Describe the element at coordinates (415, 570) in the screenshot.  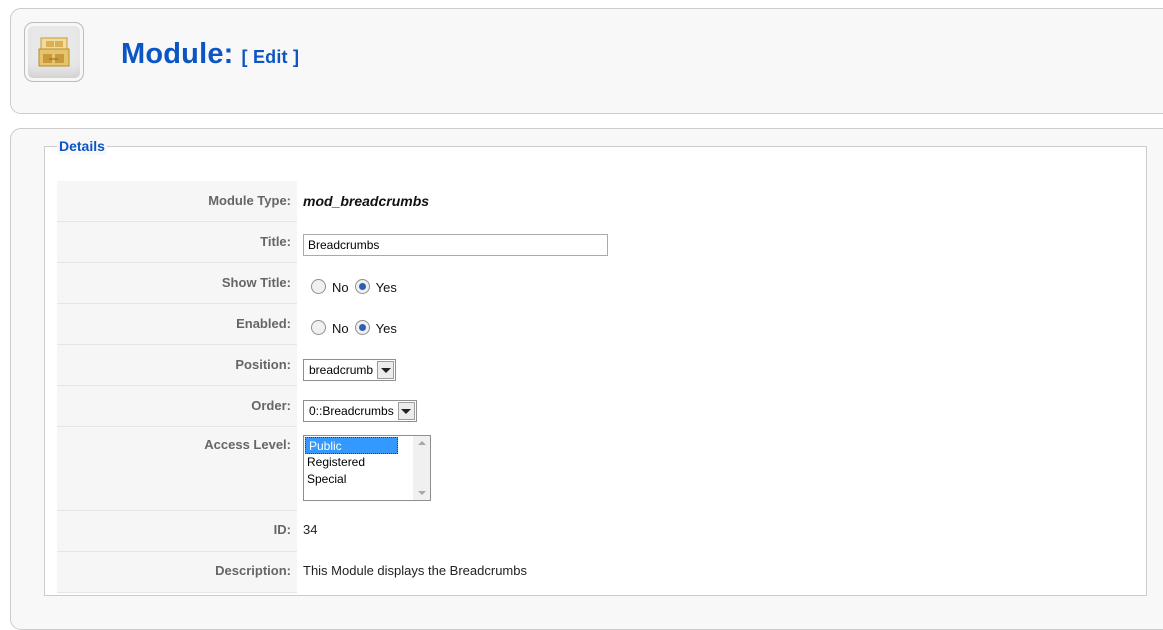
I see `description-text: This Module displays the Breadcrumbs` at that location.